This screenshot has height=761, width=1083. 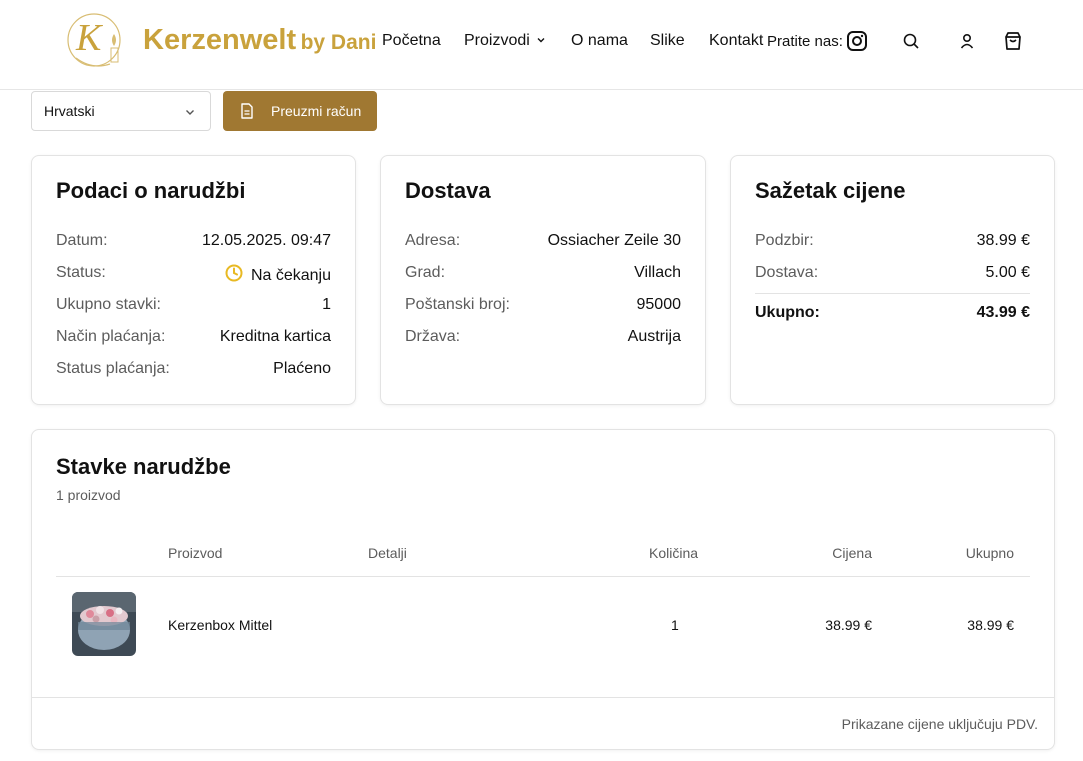 What do you see at coordinates (433, 336) in the screenshot?
I see `country-label: Država:` at bounding box center [433, 336].